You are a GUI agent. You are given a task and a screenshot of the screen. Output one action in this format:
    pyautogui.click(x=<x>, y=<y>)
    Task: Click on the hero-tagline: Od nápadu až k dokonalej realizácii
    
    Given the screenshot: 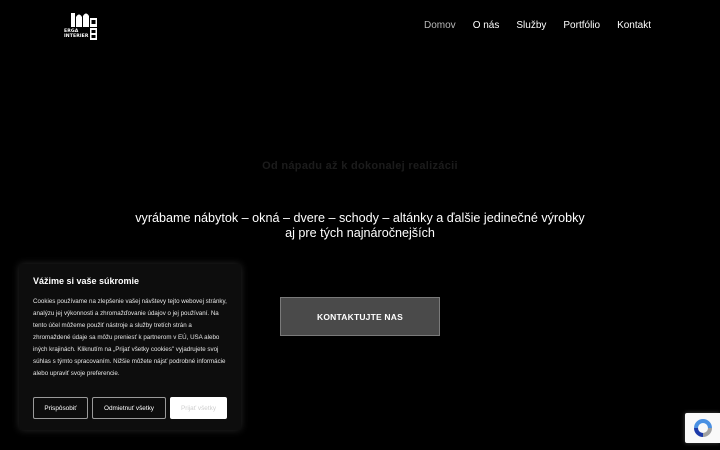 What is the action you would take?
    pyautogui.click(x=360, y=166)
    